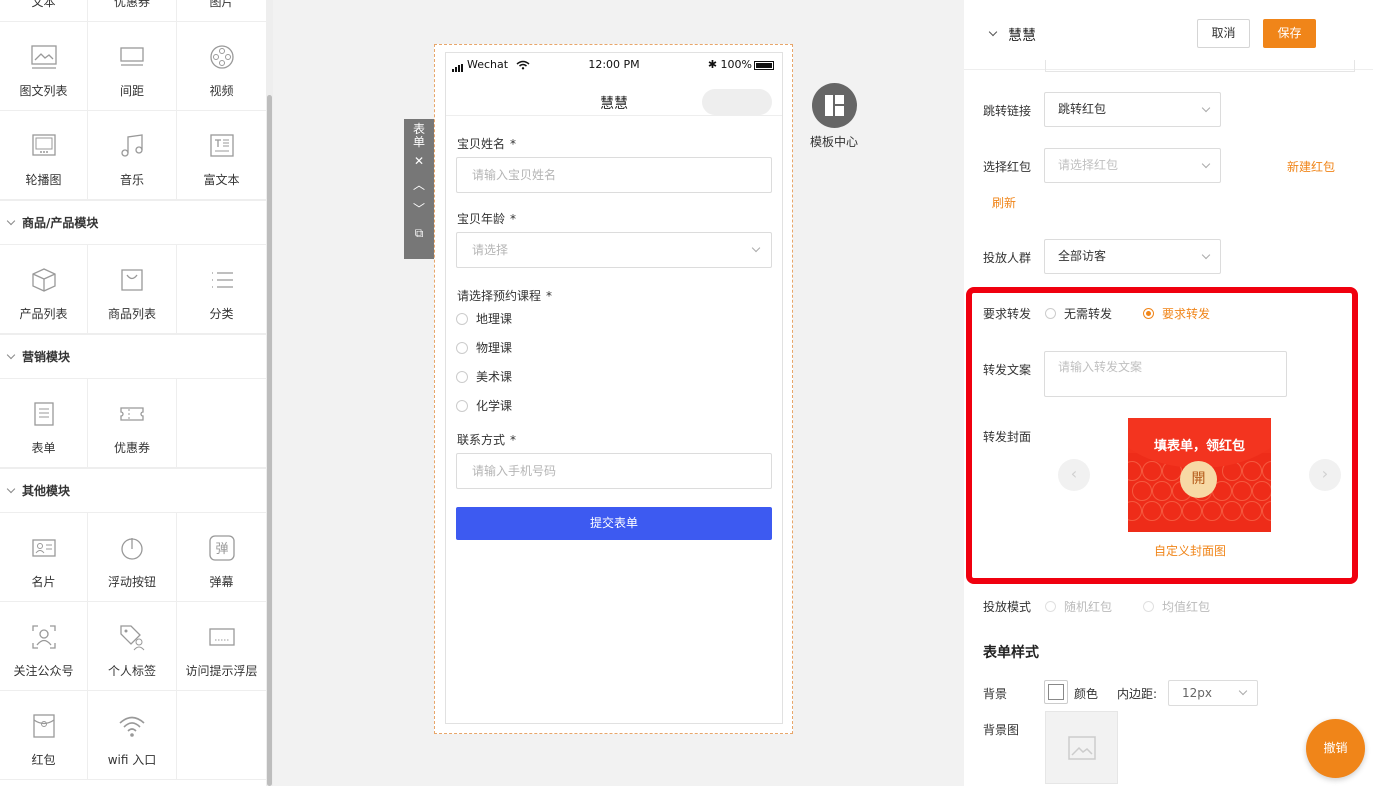 The image size is (1373, 786). I want to click on status-bar: Wechat 12:00 PM ✱ 100%, so click(614, 64).